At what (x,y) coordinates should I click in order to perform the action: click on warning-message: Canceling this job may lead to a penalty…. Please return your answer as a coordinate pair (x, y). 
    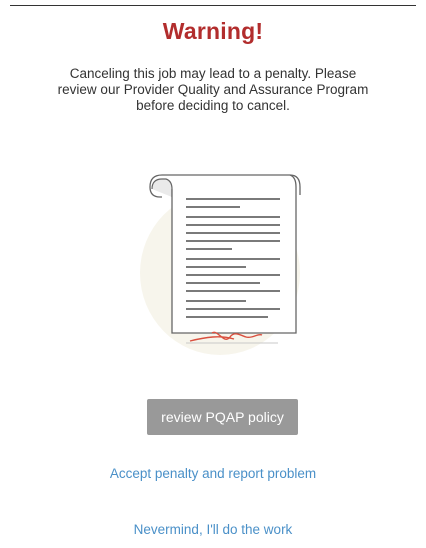
    Looking at the image, I should click on (213, 89).